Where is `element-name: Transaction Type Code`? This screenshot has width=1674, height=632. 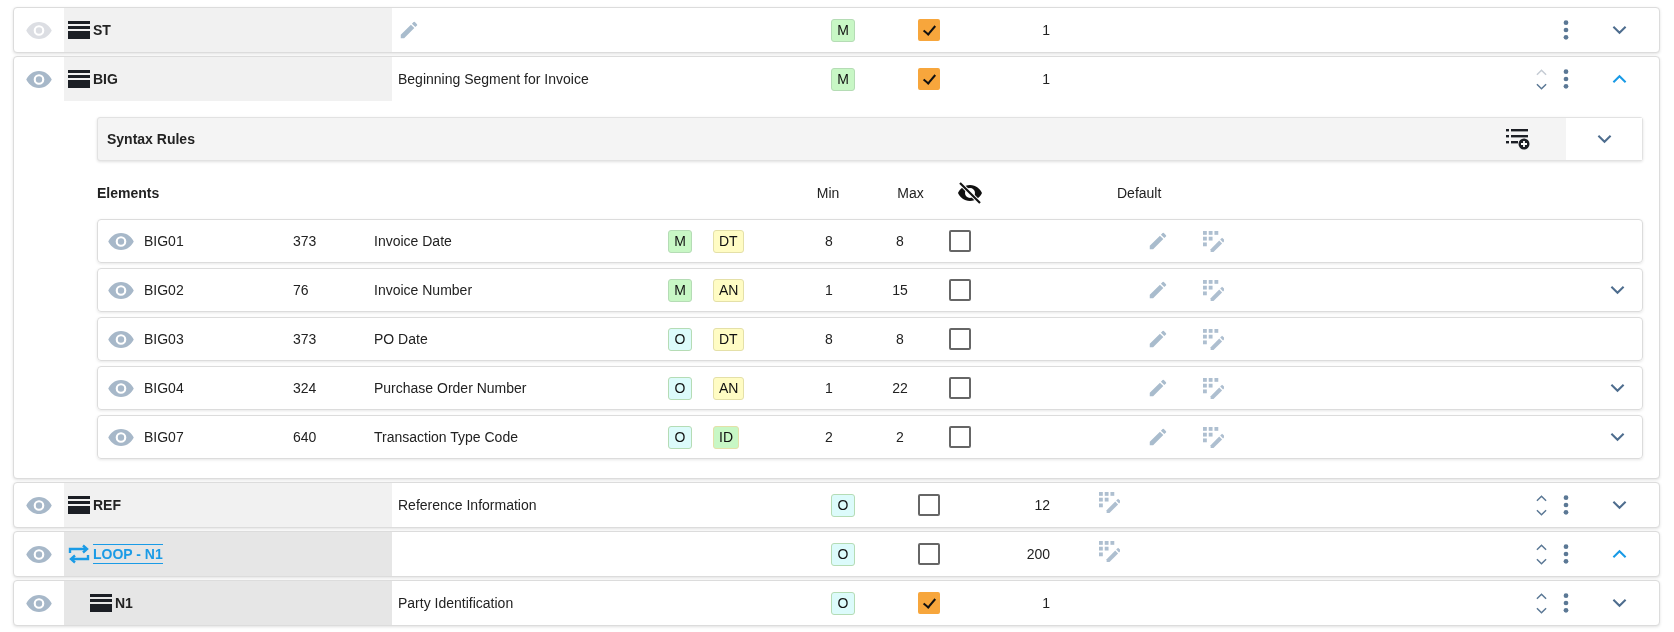
element-name: Transaction Type Code is located at coordinates (446, 437).